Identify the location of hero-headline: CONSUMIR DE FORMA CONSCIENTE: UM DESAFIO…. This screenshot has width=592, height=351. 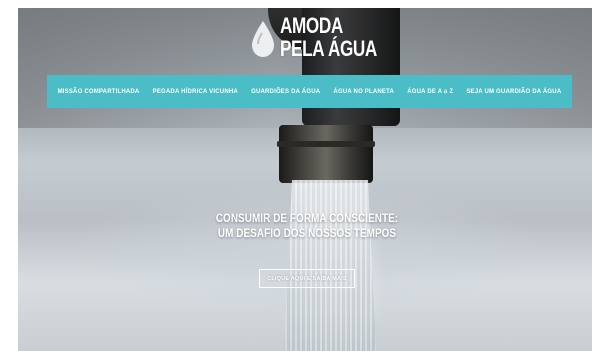
(307, 227).